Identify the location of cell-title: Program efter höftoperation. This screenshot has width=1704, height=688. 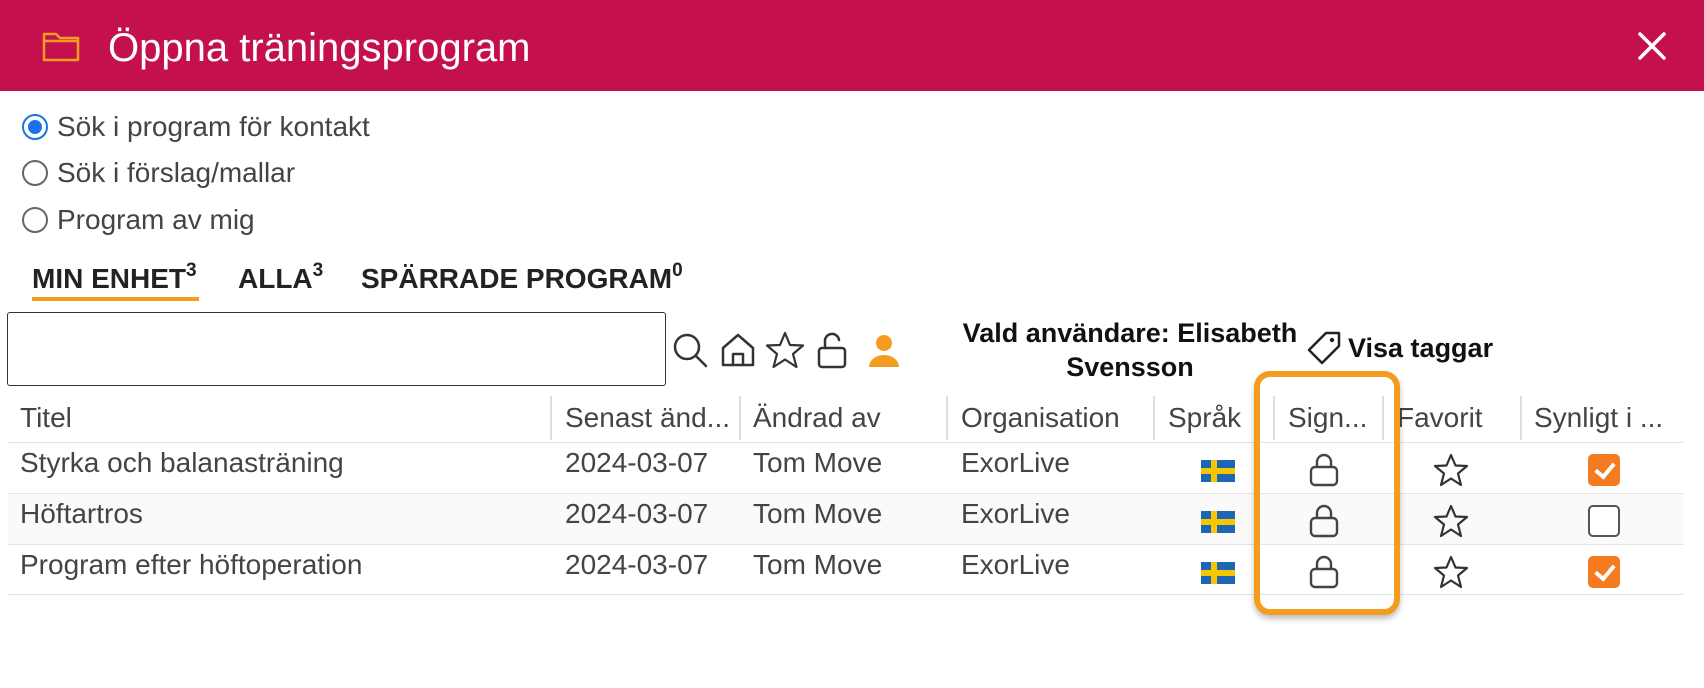
(191, 564).